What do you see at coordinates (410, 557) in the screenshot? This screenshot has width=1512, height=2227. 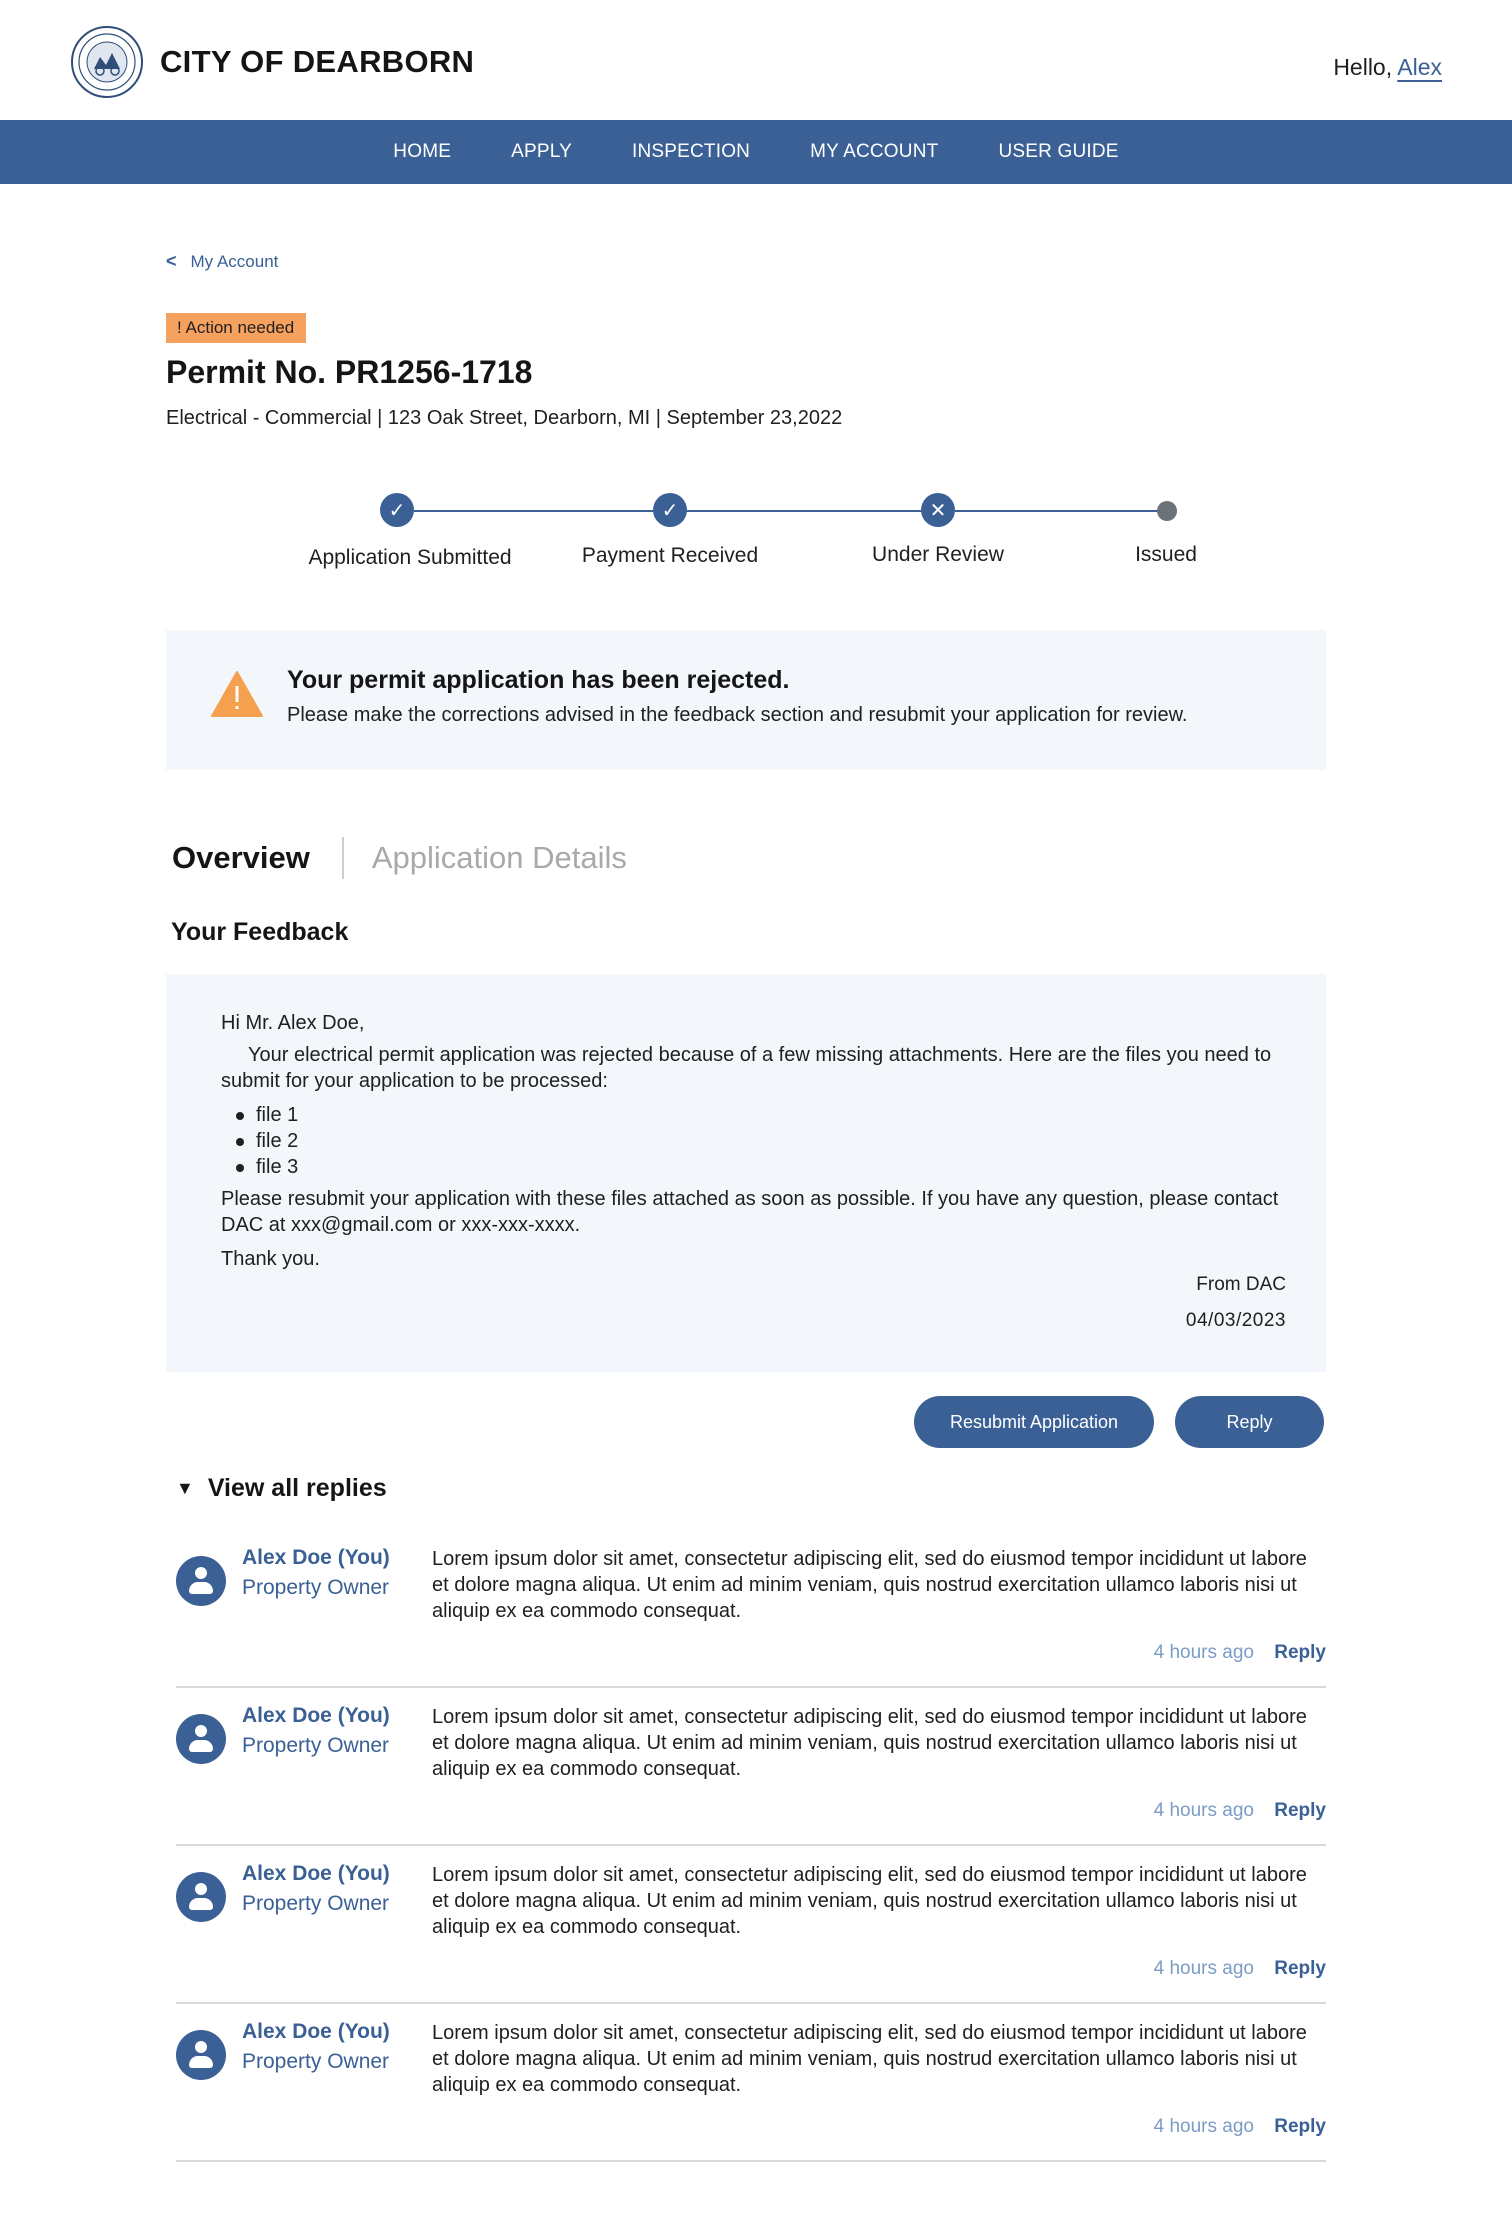 I see `step-label-submitted: Application Submitted` at bounding box center [410, 557].